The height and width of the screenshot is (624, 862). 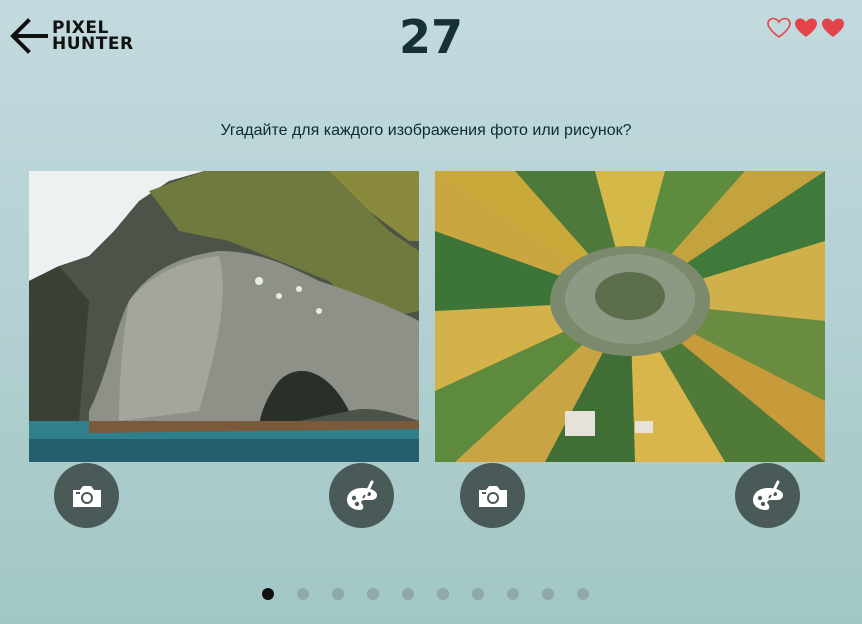 I want to click on progress-dots, so click(x=425, y=594).